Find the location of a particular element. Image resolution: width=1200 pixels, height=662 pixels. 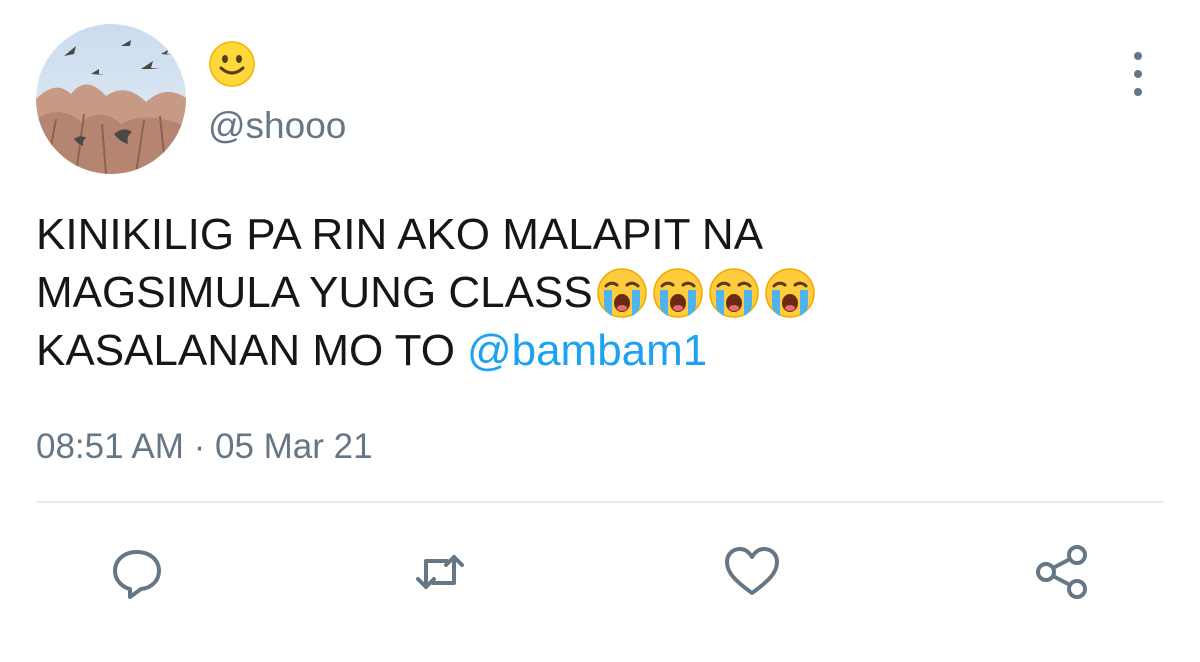

tweet-text-line-1: KINIKILIG PA RIN AKO MALAPIT NA is located at coordinates (400, 234).